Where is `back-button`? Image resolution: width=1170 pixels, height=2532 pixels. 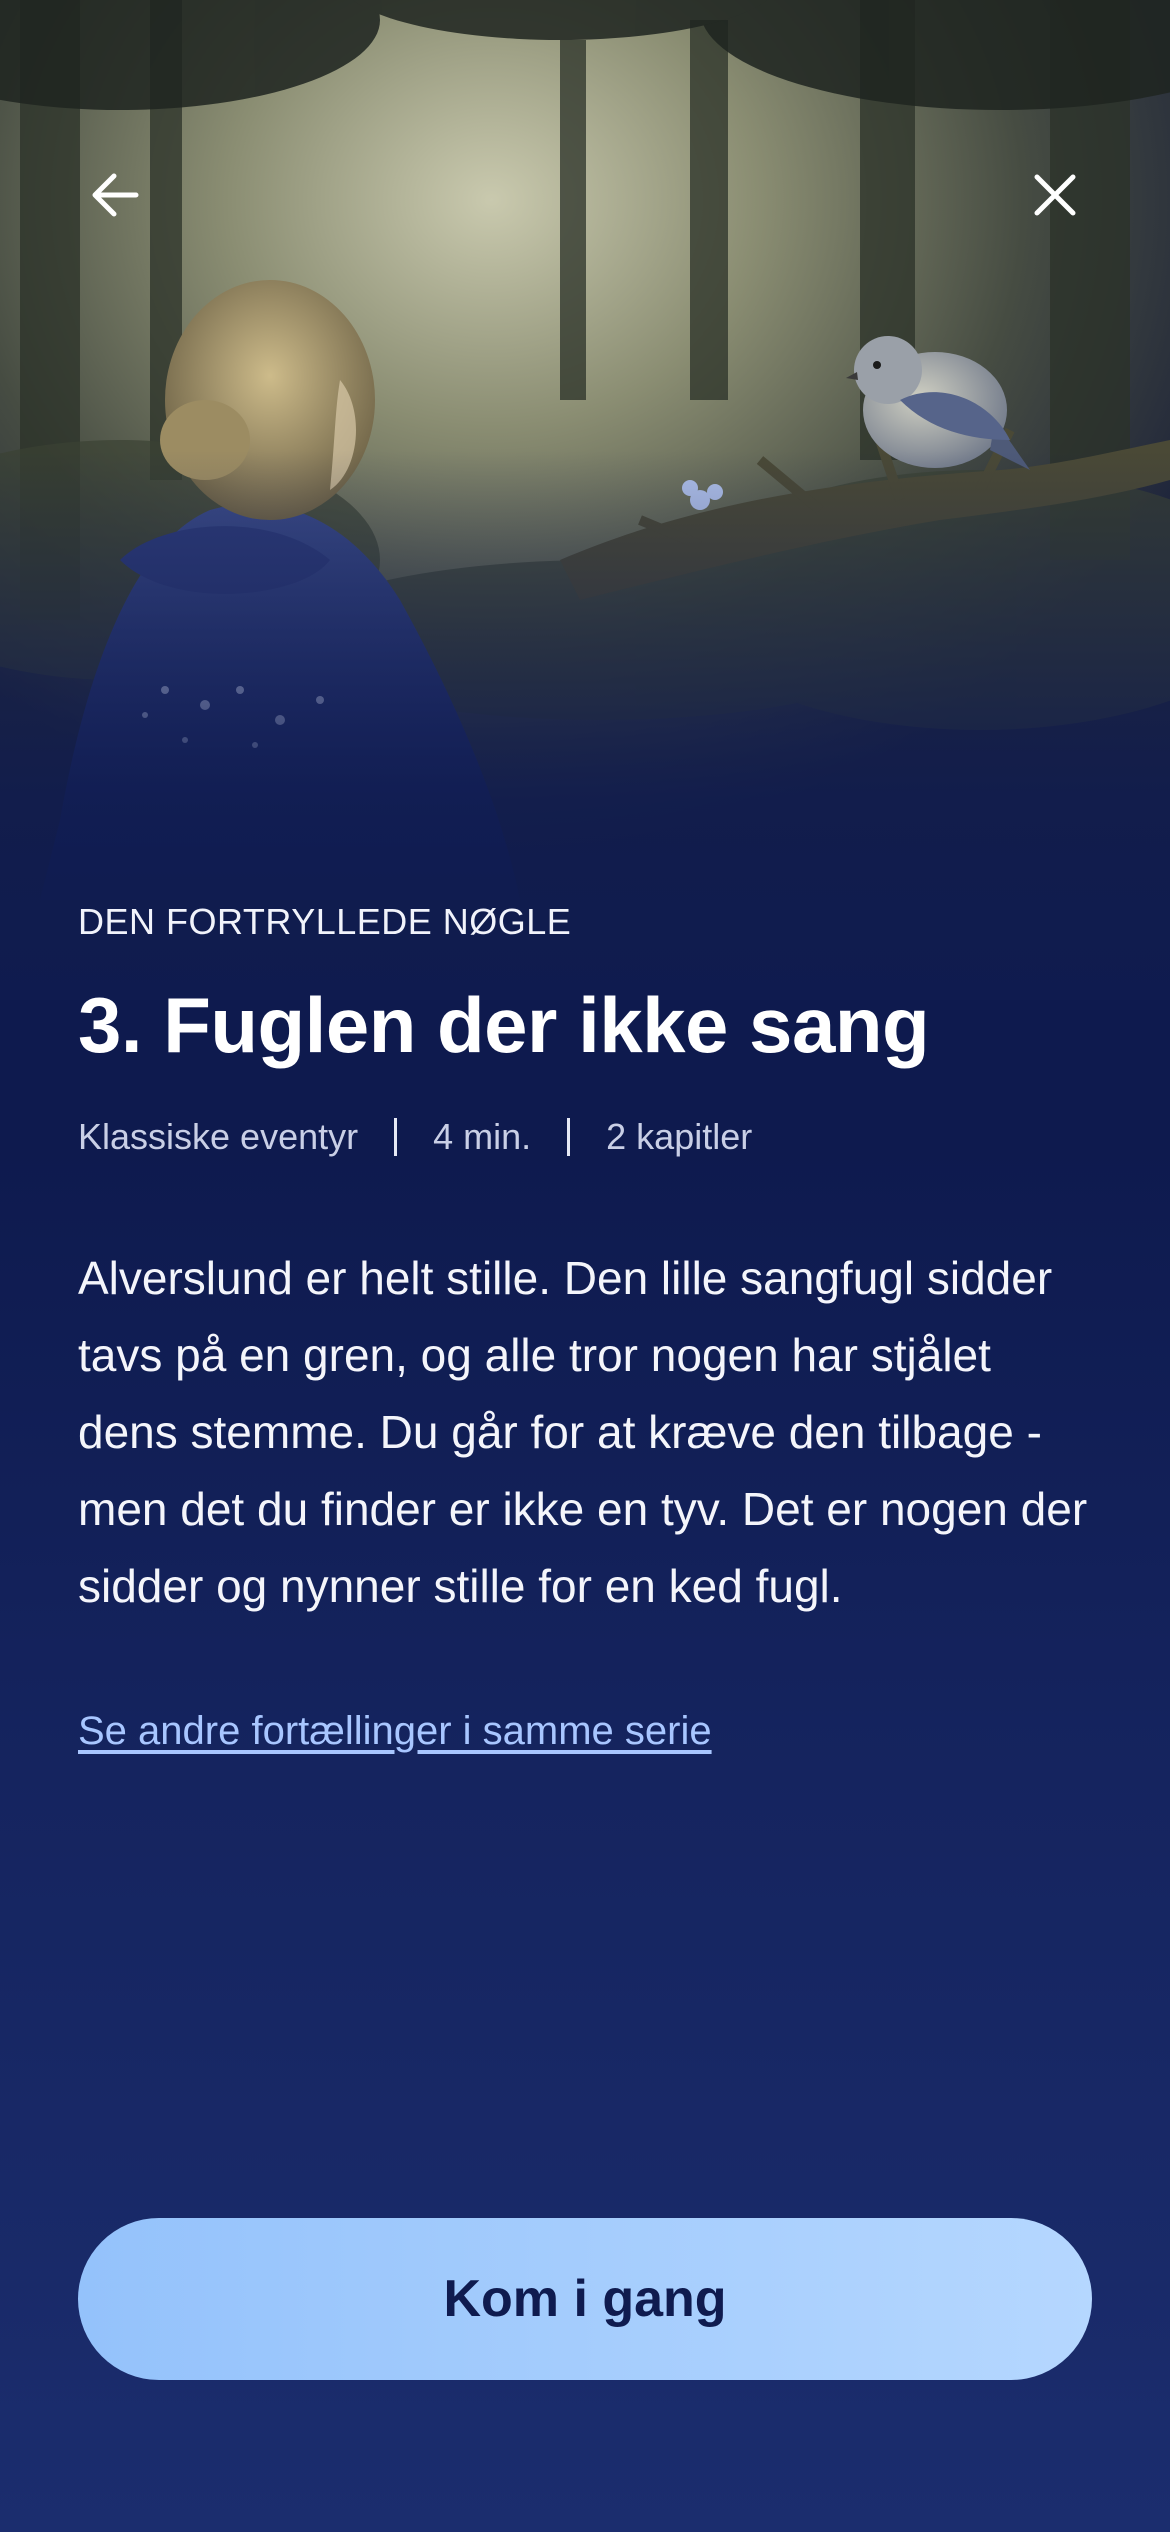
back-button is located at coordinates (115, 195).